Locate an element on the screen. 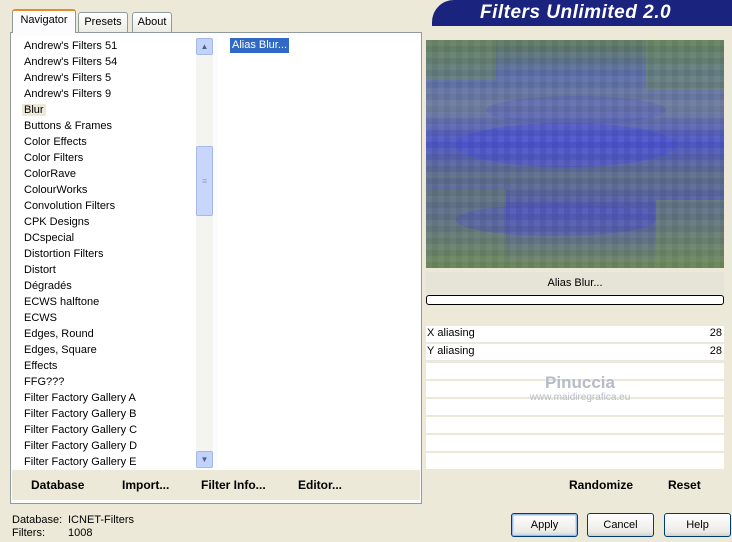 Image resolution: width=732 pixels, height=542 pixels. watermark-url: www.maidiregrafica.eu is located at coordinates (580, 397).